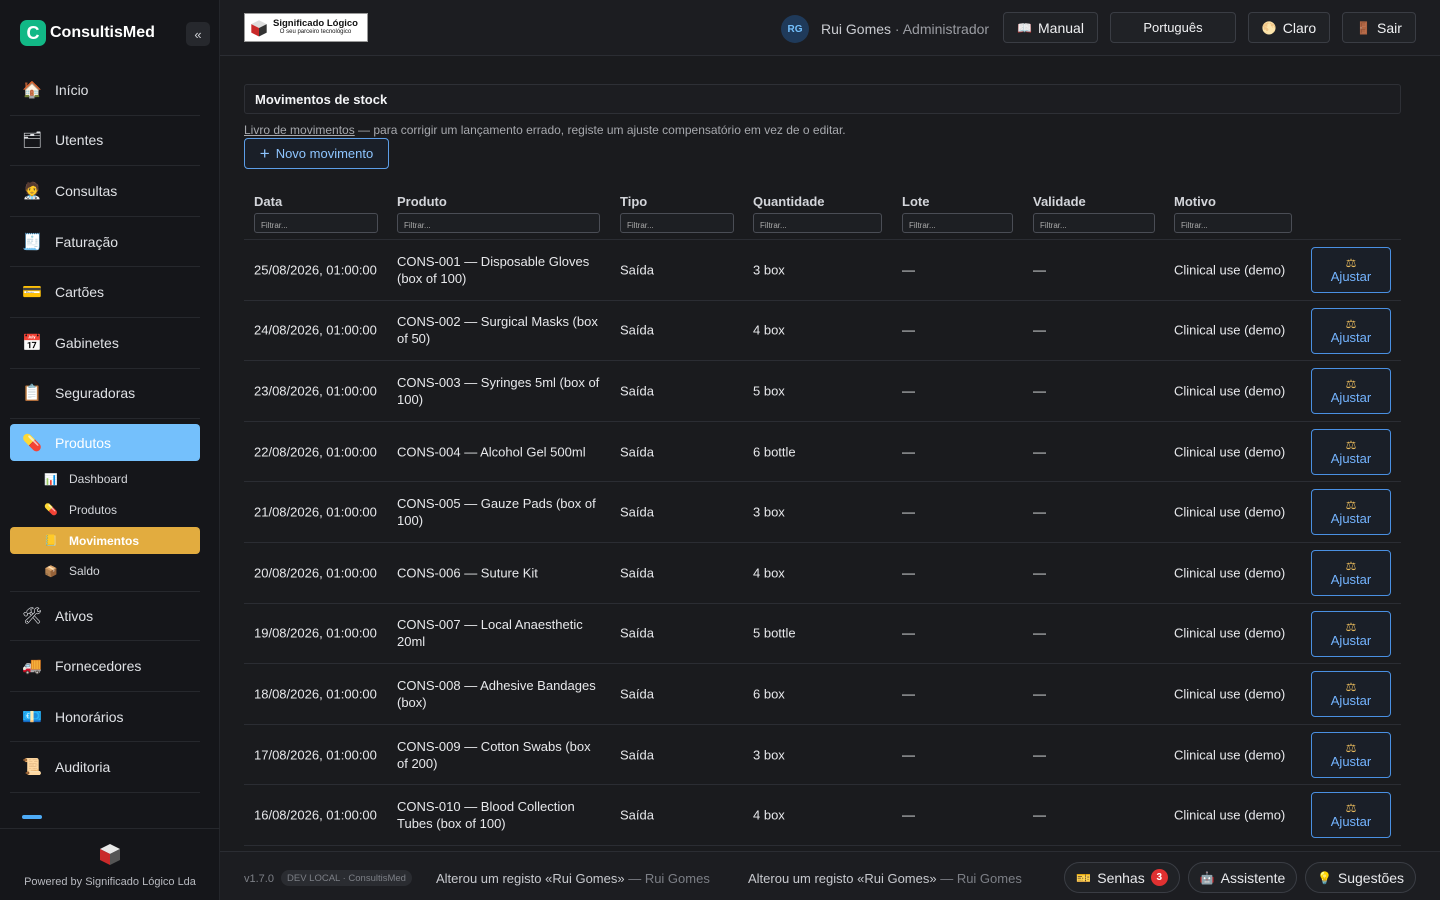 The width and height of the screenshot is (1440, 900). I want to click on sidebar-footer: Powered by Significado Lógico Lda, so click(110, 864).